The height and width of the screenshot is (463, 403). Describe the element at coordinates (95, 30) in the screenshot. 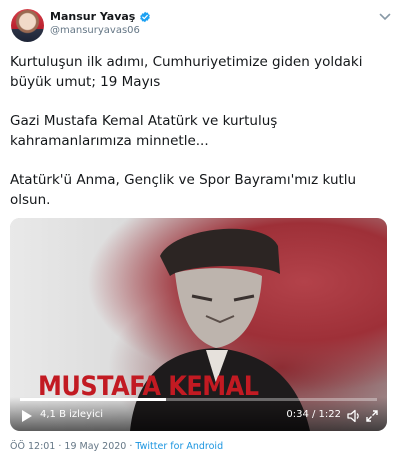

I see `author-handle: @mansuryavas06` at that location.